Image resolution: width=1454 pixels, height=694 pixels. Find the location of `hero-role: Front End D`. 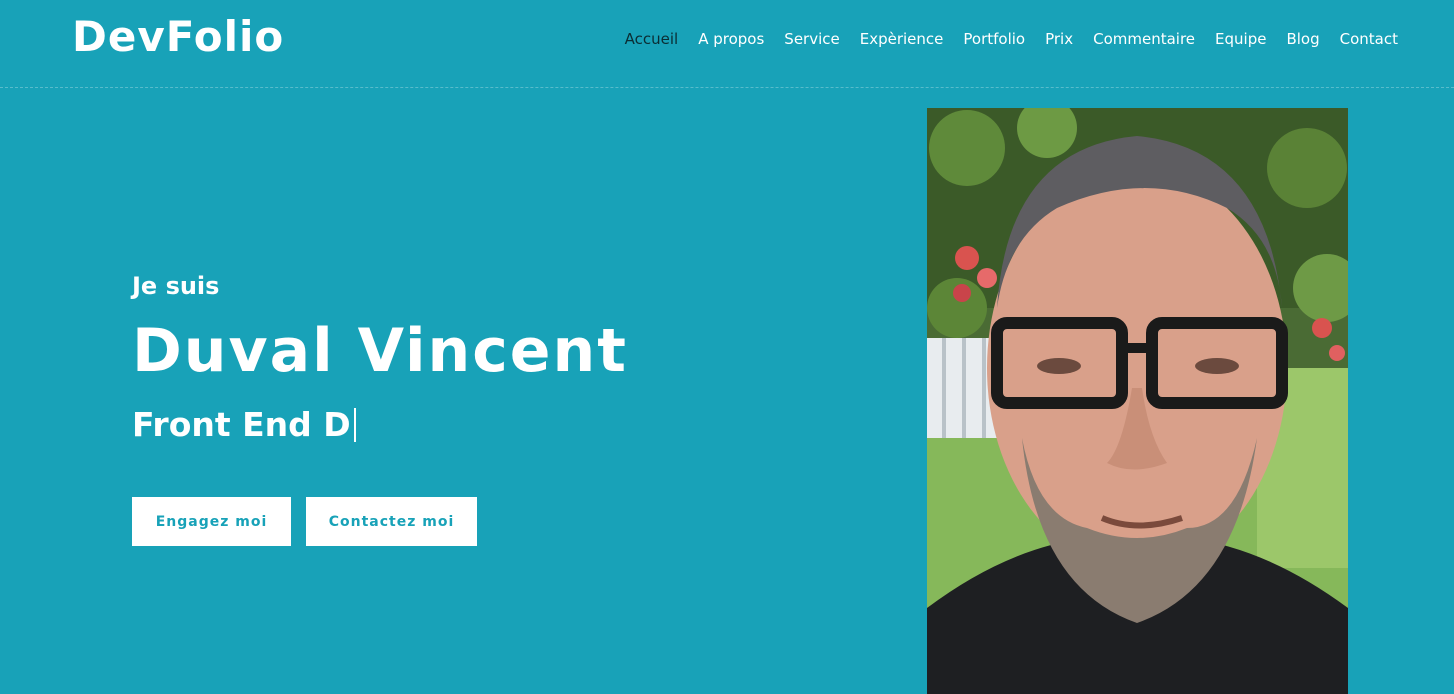

hero-role: Front End D is located at coordinates (472, 424).